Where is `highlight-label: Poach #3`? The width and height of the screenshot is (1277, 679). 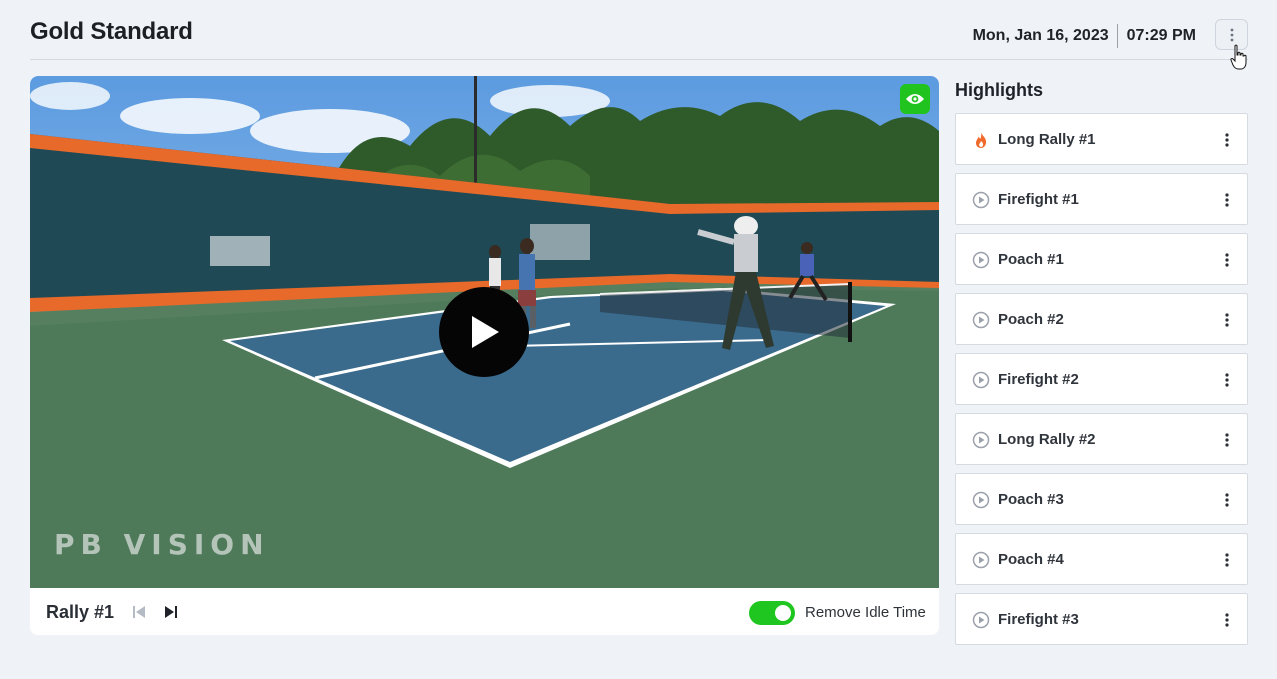
highlight-label: Poach #3 is located at coordinates (1031, 499).